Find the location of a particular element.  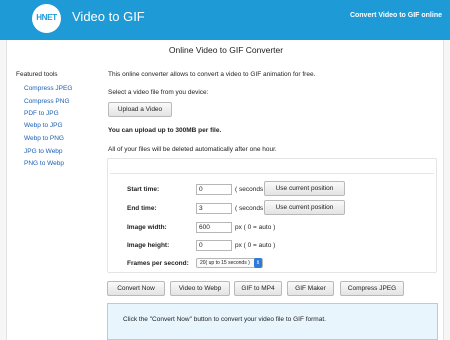

start-use-current-position-button: Use current position is located at coordinates (304, 188).